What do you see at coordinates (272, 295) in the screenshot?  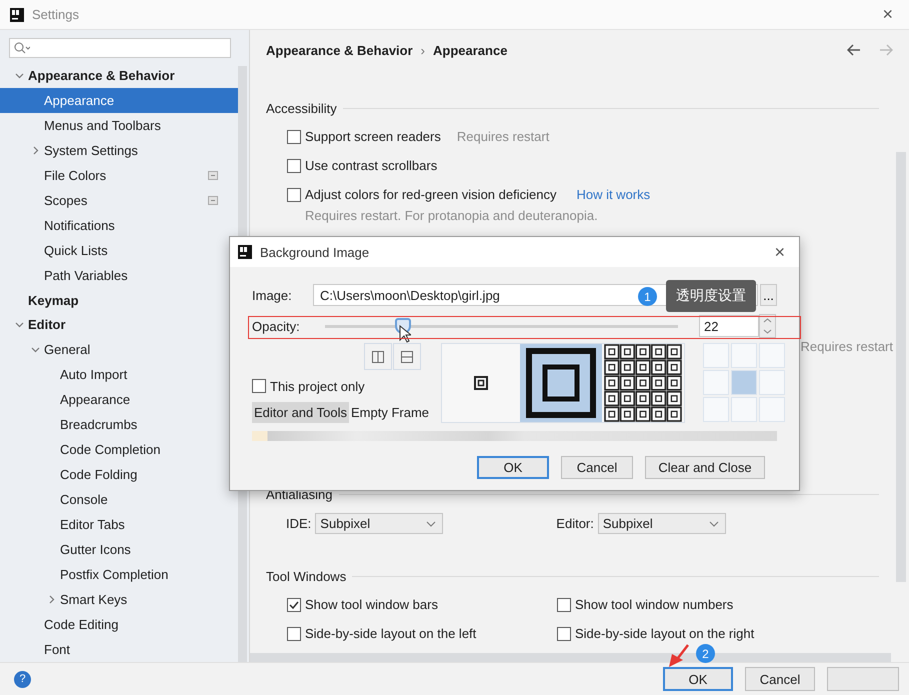 I see `field-label: Image:` at bounding box center [272, 295].